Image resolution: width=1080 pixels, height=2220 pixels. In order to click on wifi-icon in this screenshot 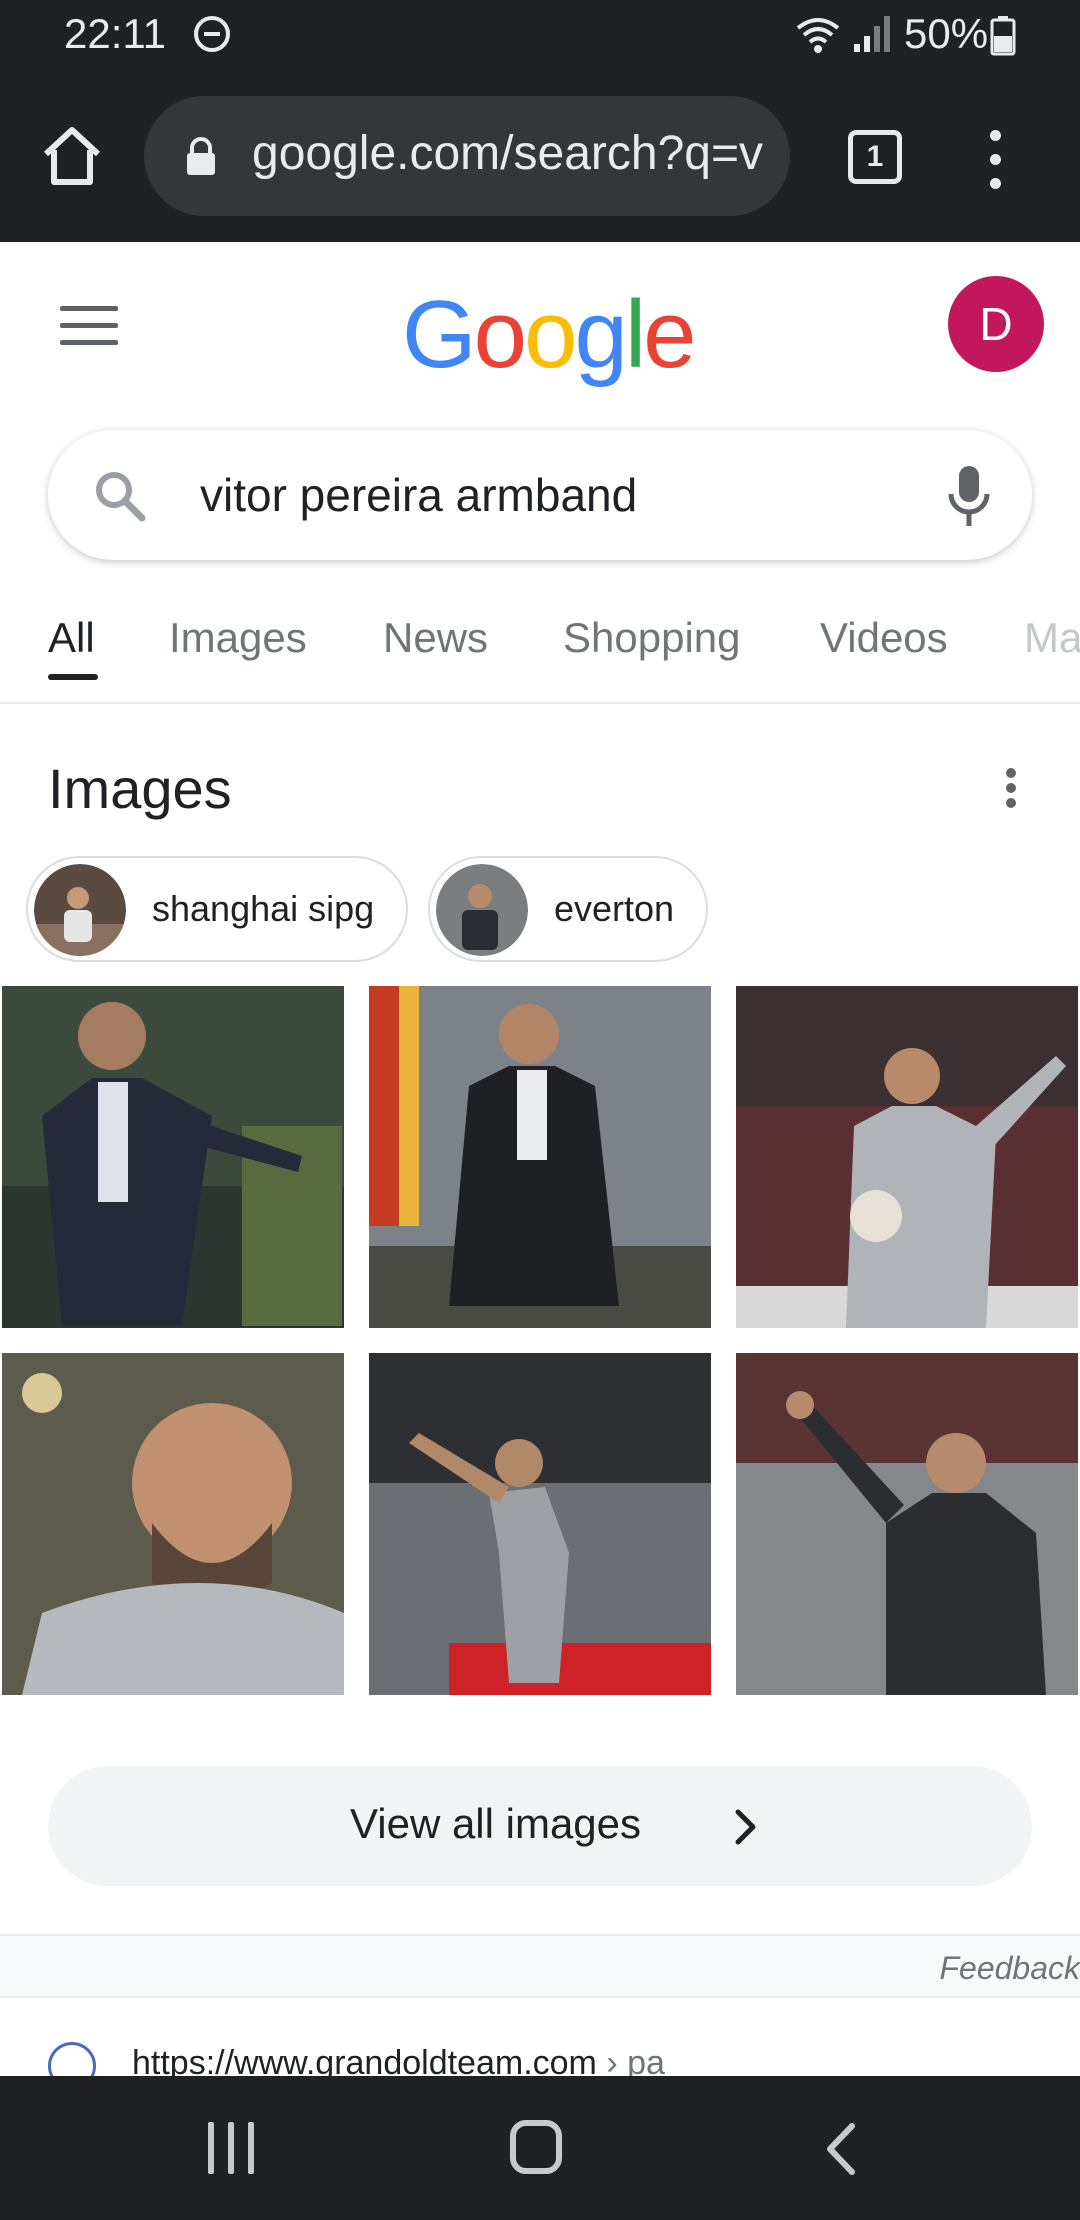, I will do `click(818, 35)`.